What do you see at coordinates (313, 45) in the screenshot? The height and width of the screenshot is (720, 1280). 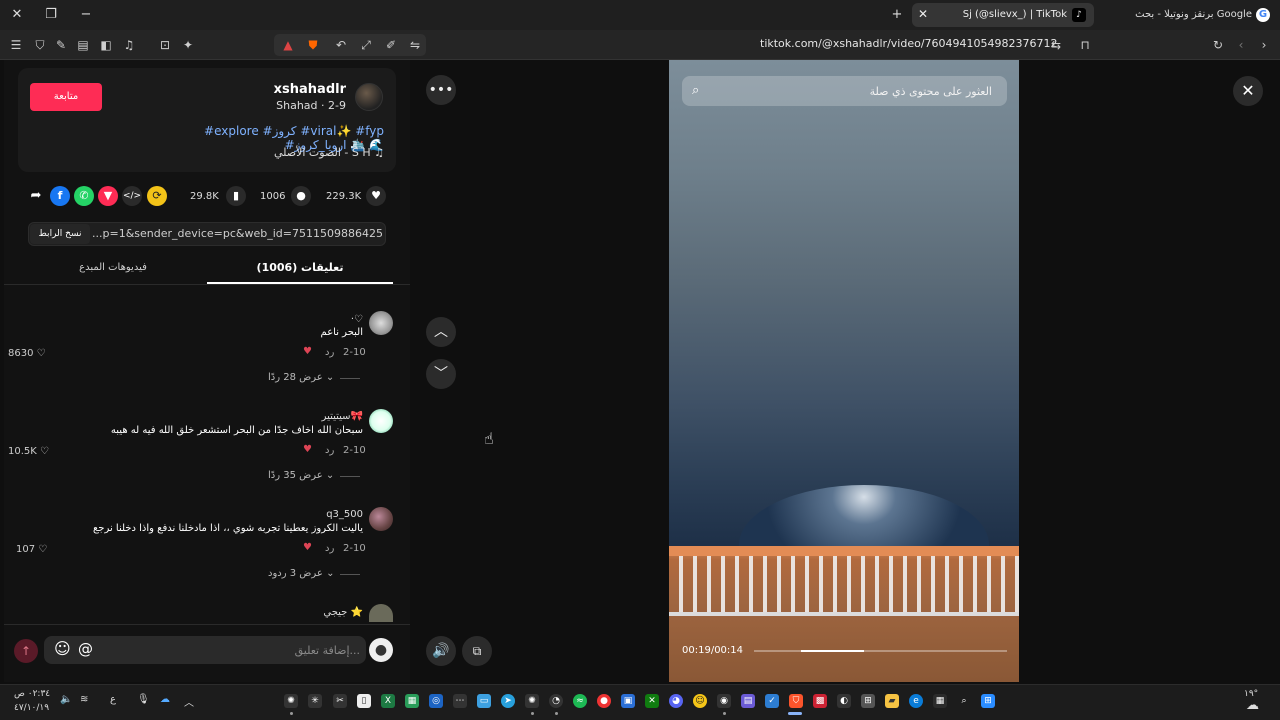 I see `brave-shield-icon: ⛊` at bounding box center [313, 45].